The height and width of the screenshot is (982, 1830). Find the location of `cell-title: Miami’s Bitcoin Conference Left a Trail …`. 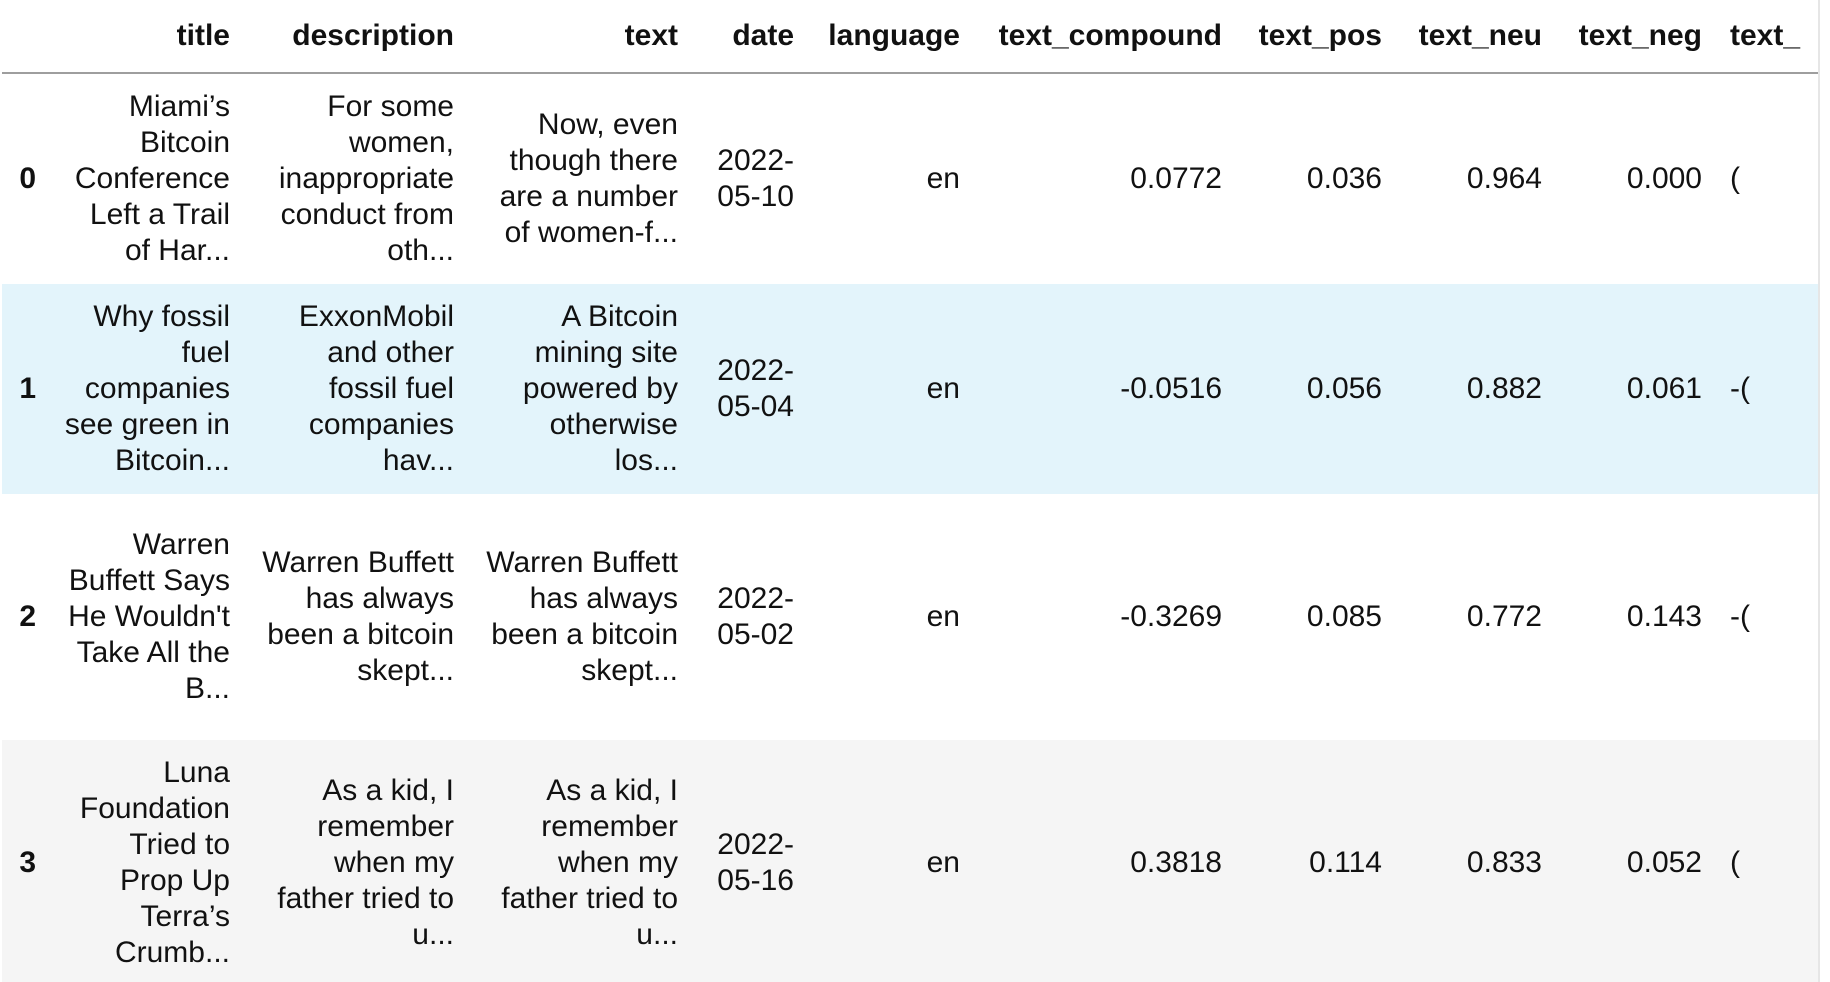

cell-title: Miami’s Bitcoin Conference Left a Trail … is located at coordinates (144, 178).